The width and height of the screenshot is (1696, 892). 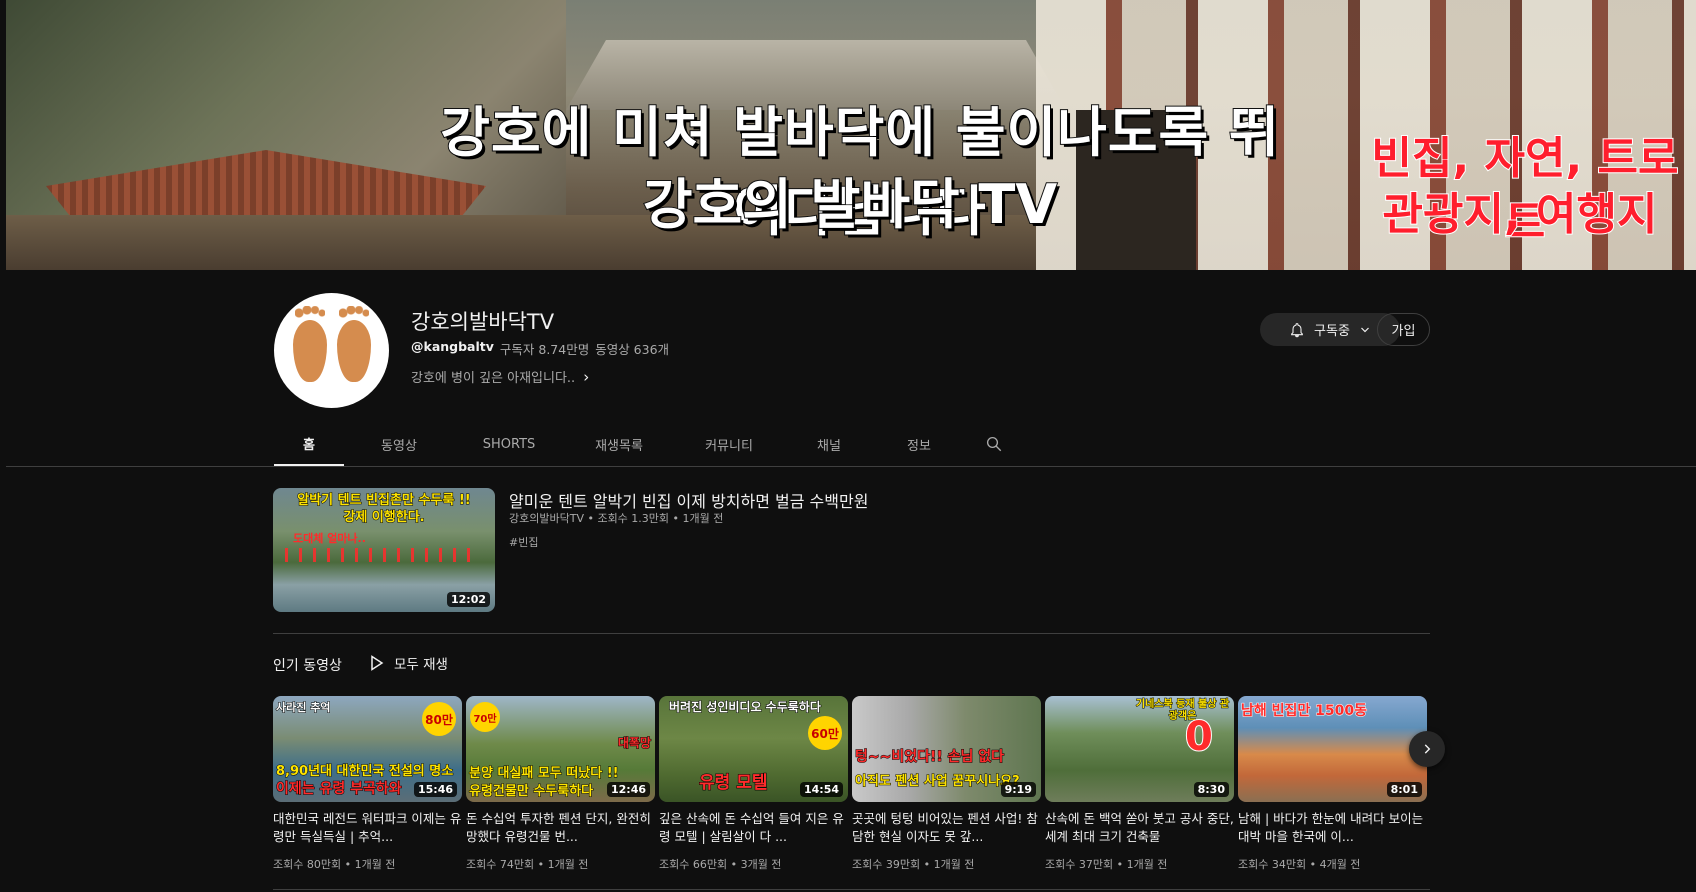 What do you see at coordinates (586, 376) in the screenshot?
I see `chevron-right-icon: ›` at bounding box center [586, 376].